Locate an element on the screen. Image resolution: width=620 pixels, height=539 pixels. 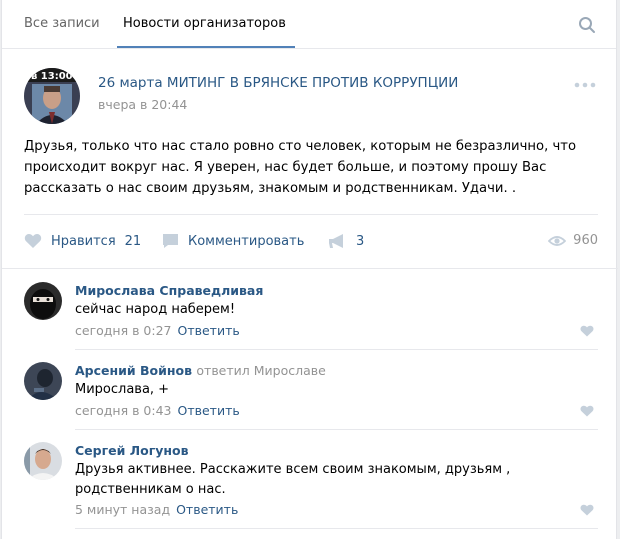
like-button: Нравится 21 is located at coordinates (82, 241).